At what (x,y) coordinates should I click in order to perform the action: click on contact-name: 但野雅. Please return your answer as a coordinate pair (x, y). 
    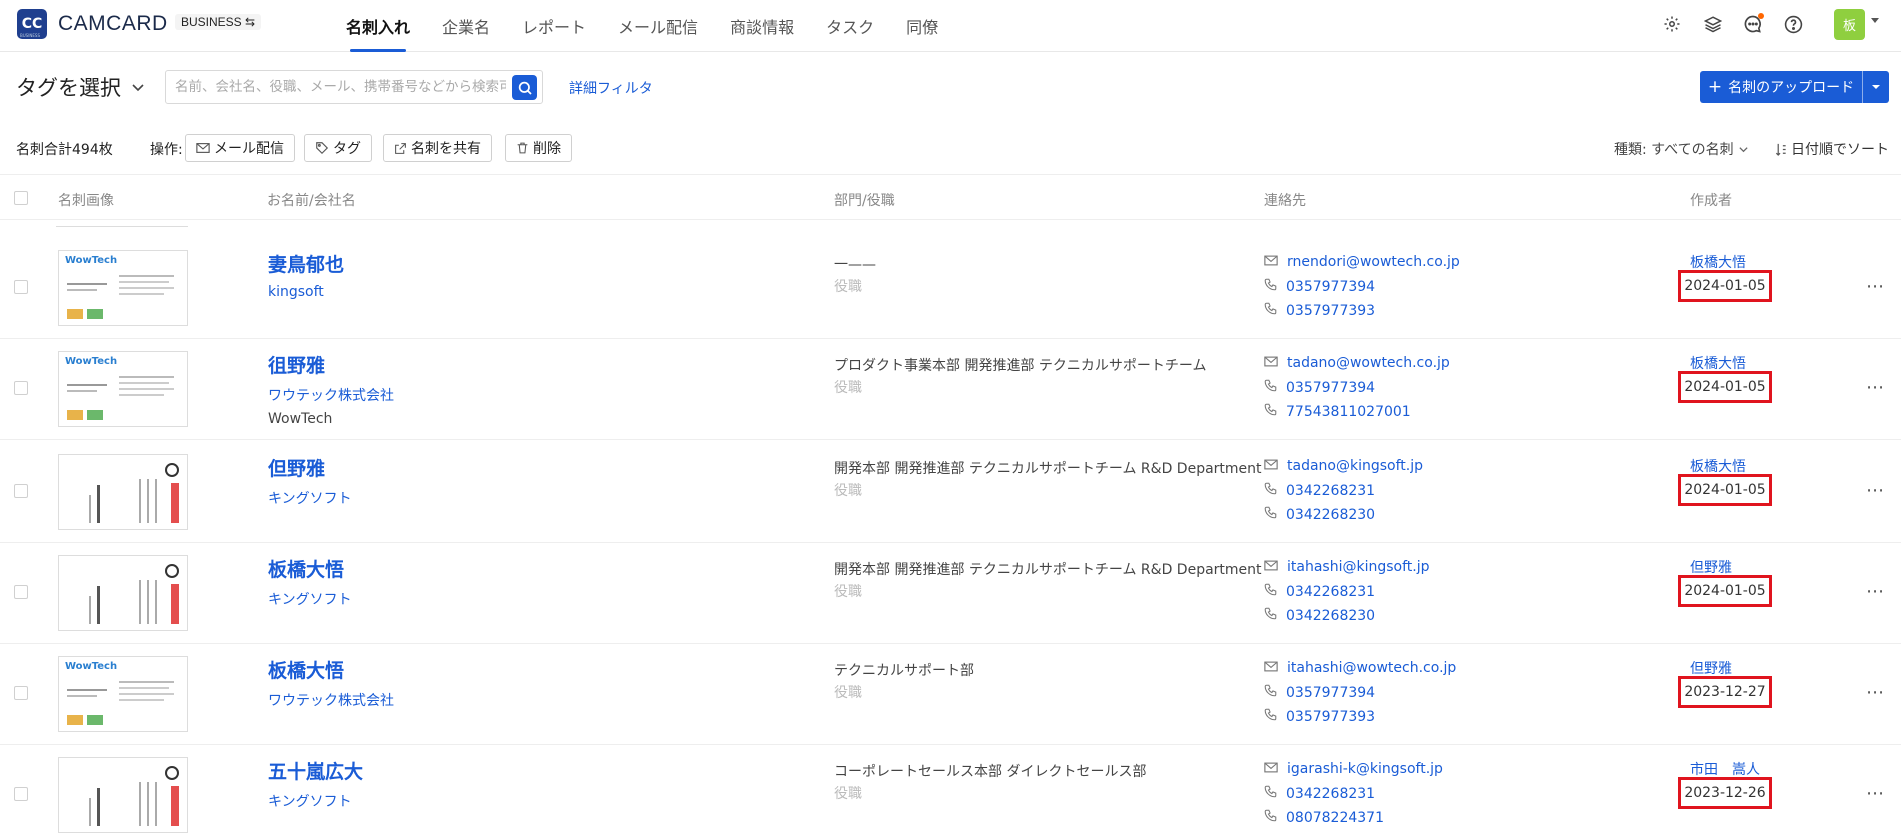
    Looking at the image, I should click on (296, 467).